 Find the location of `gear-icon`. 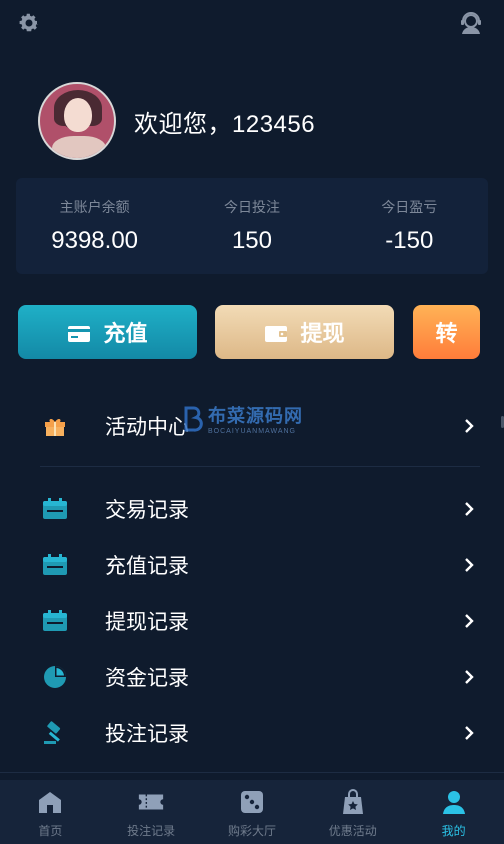

gear-icon is located at coordinates (29, 23).